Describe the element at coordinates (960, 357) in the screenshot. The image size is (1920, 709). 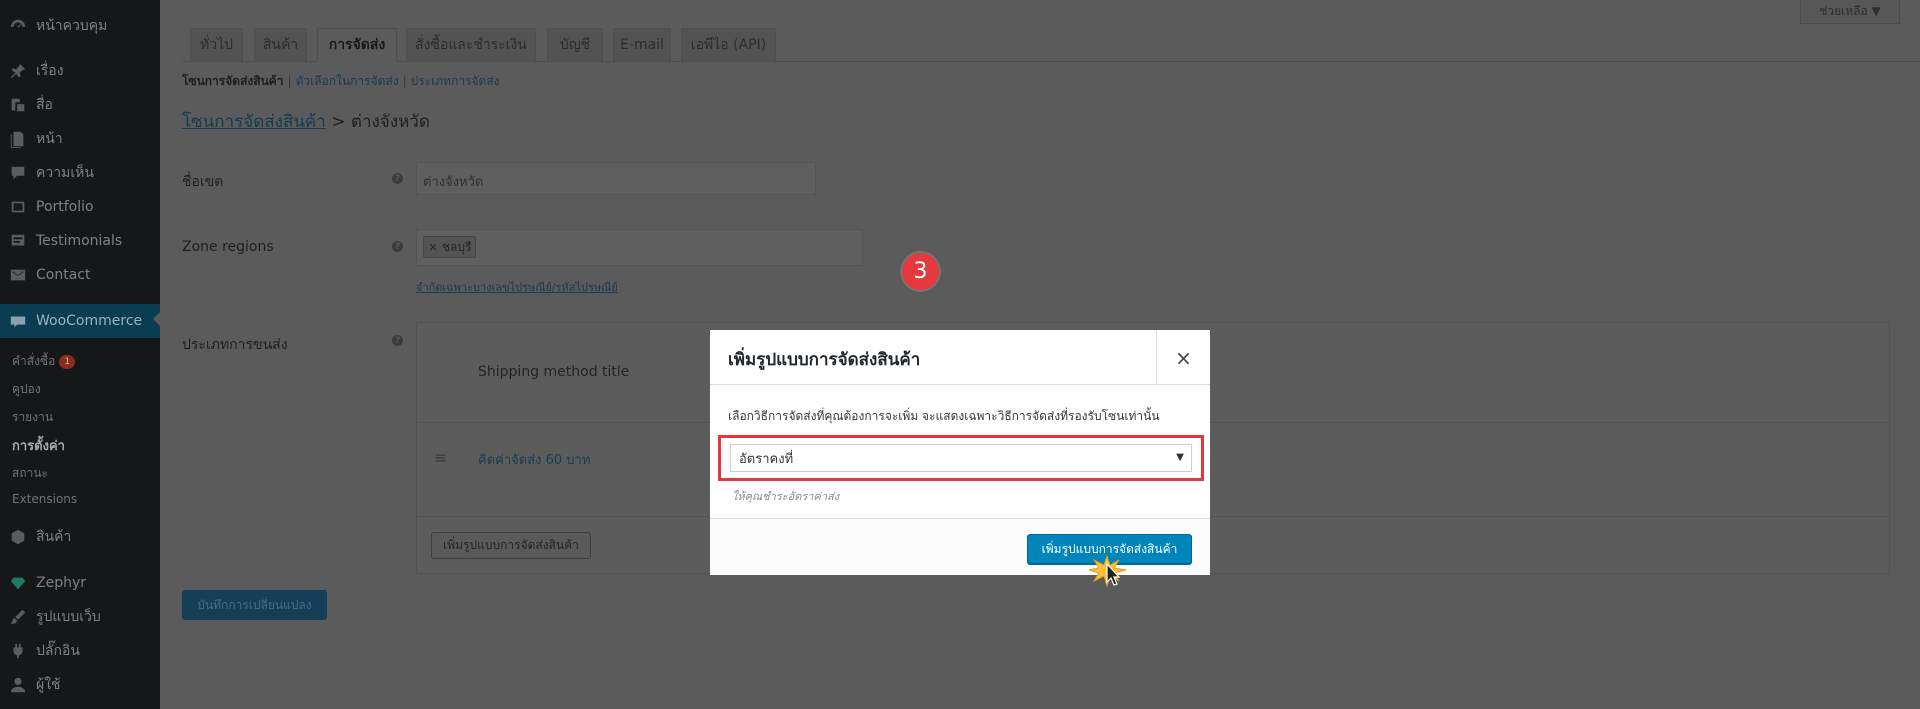
I see `modal-header: เพิ่มรูปแบบการจัดส่งสินค้า ×` at that location.